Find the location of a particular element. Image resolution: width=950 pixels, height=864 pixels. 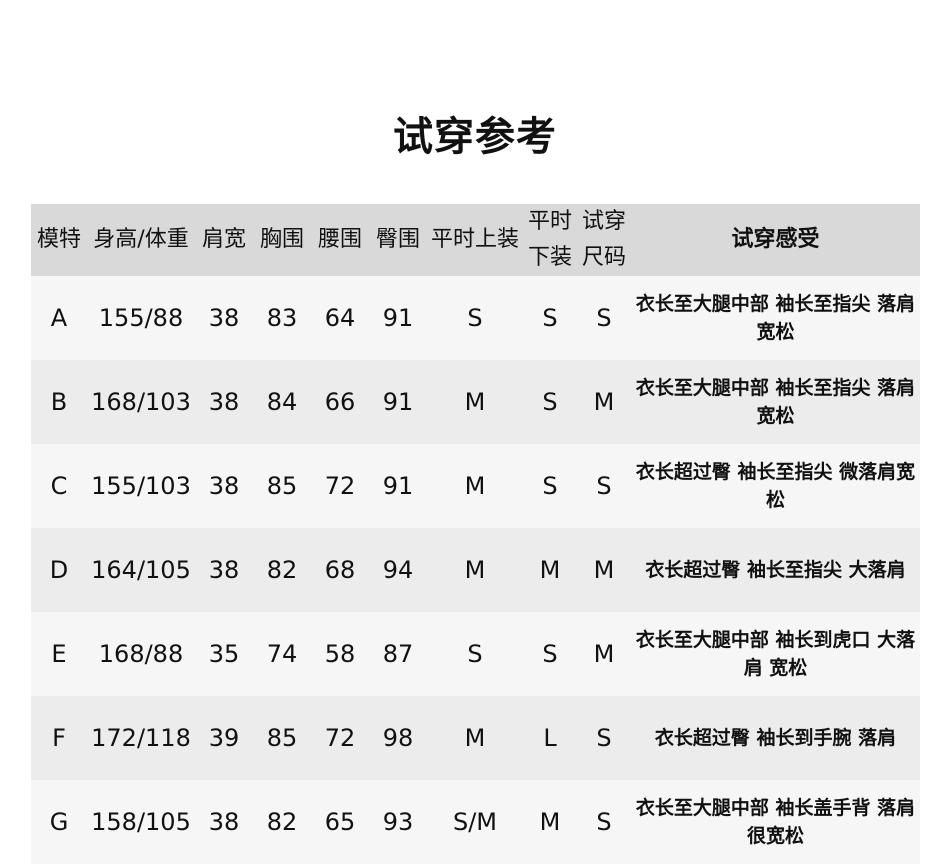

cell-fit-feedback: 衣长超过臀 袖长至指尖 微落肩宽松 is located at coordinates (775, 486).